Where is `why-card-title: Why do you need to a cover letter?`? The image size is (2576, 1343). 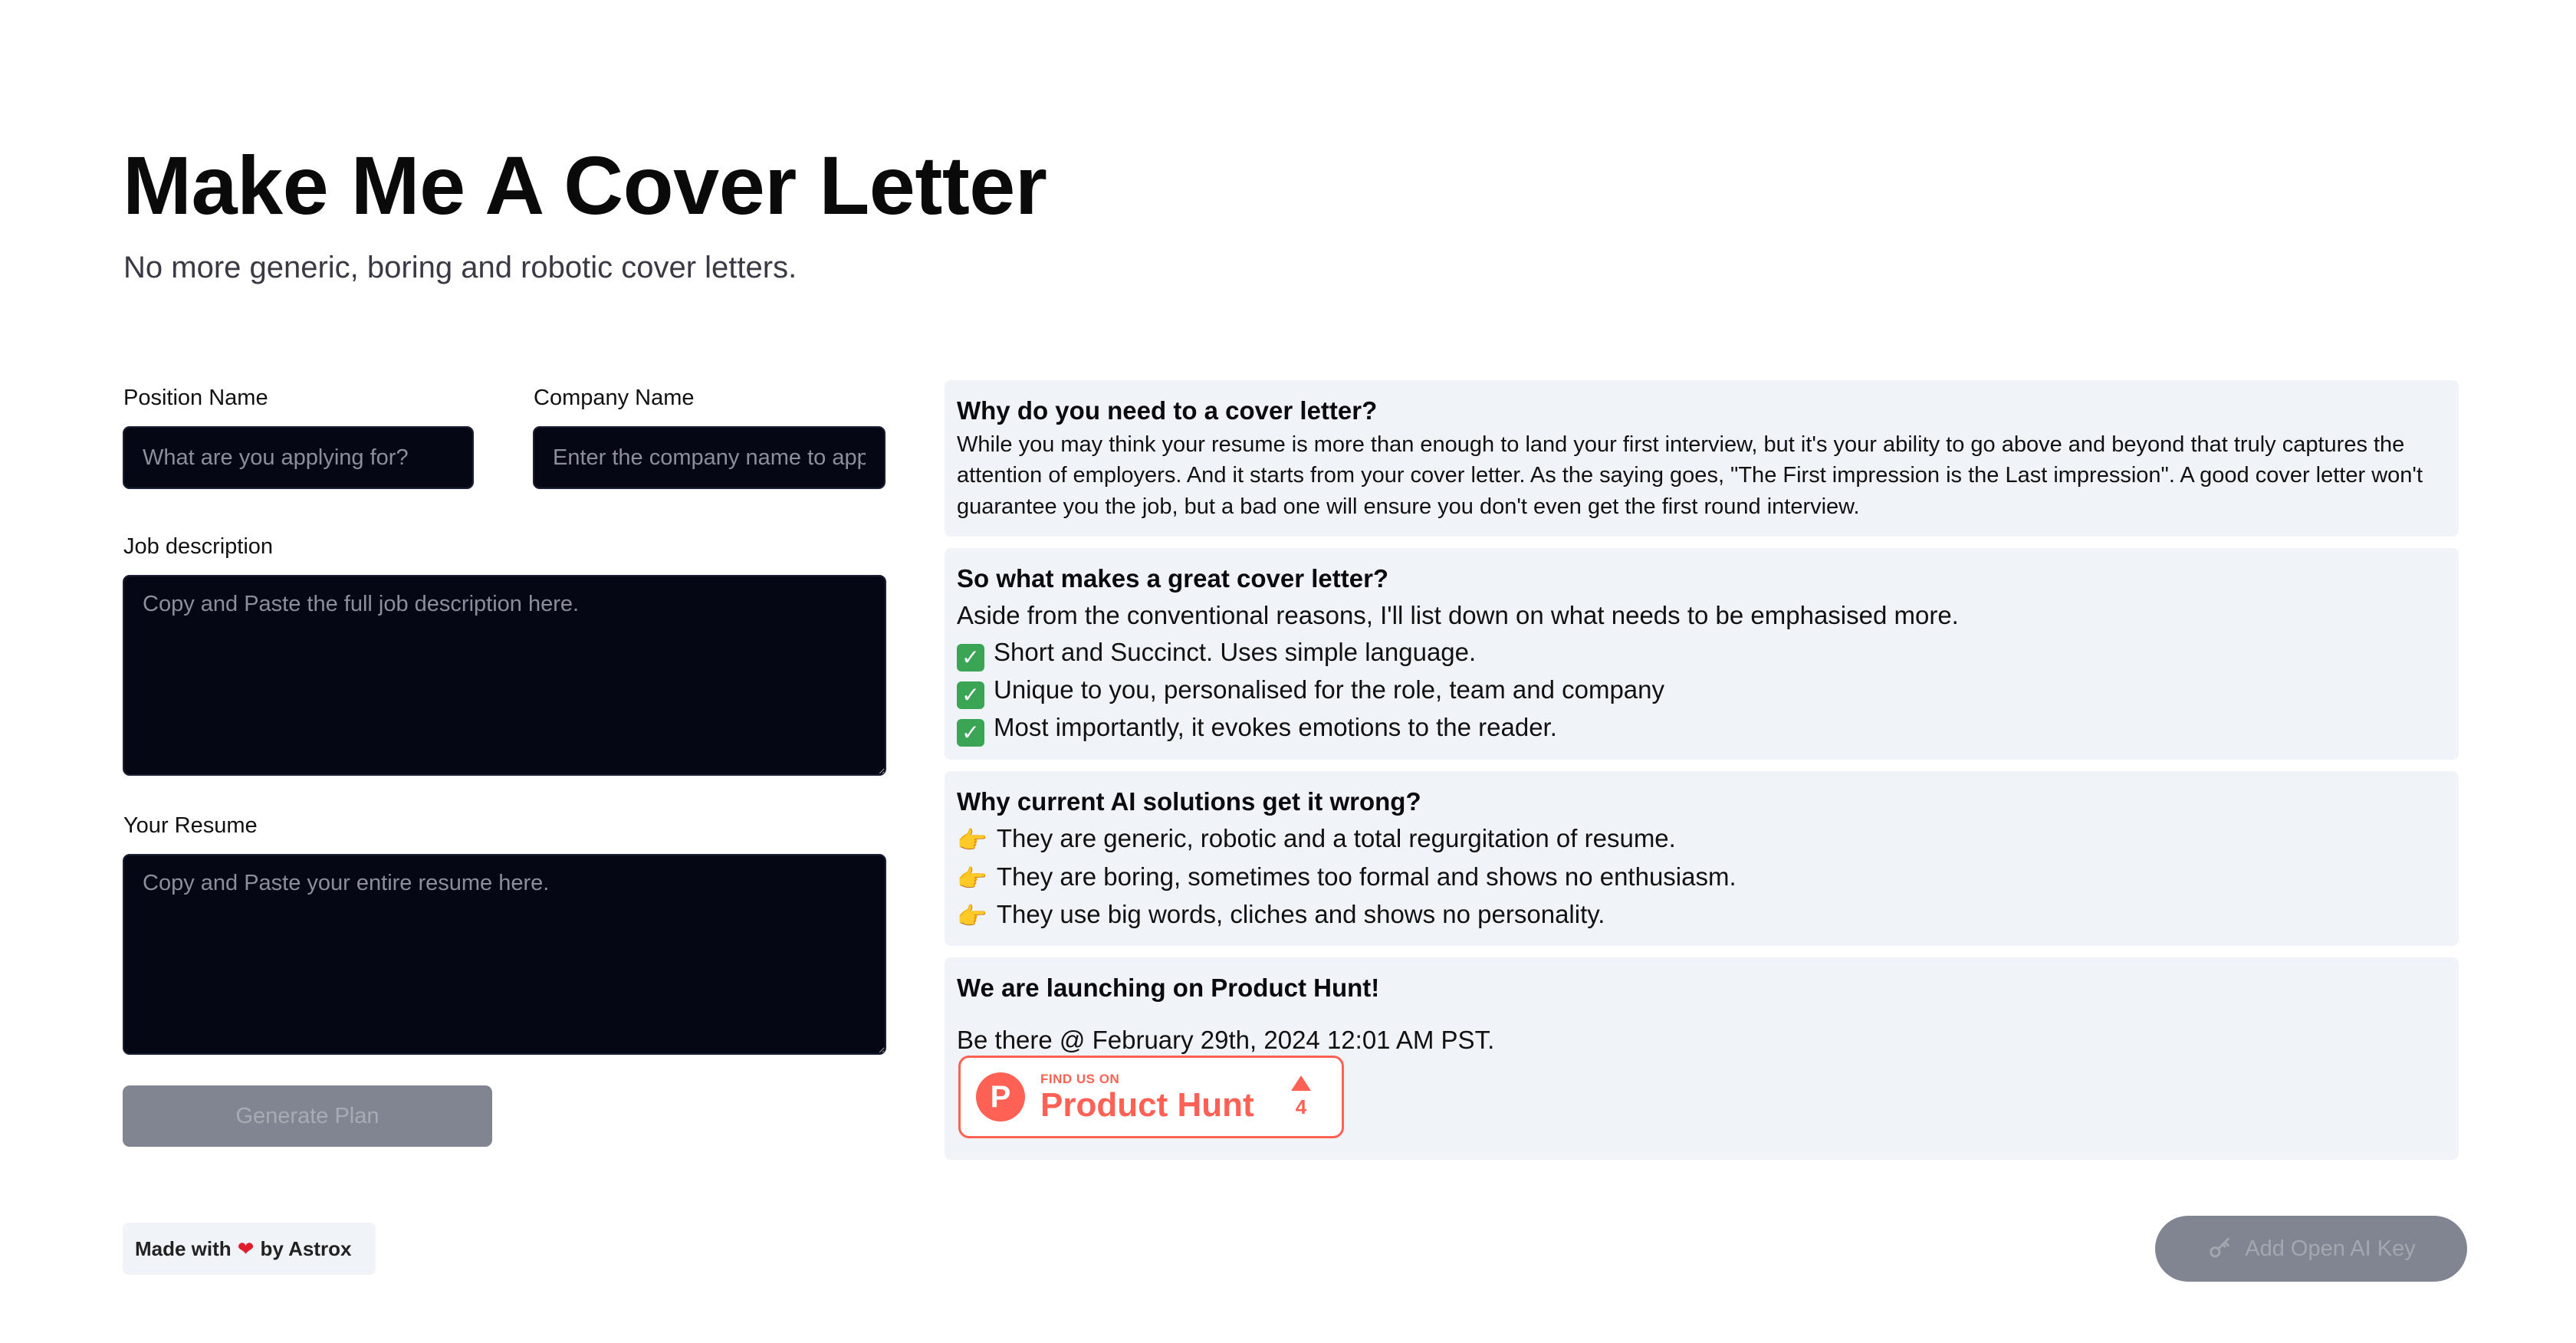 why-card-title: Why do you need to a cover letter? is located at coordinates (1167, 411).